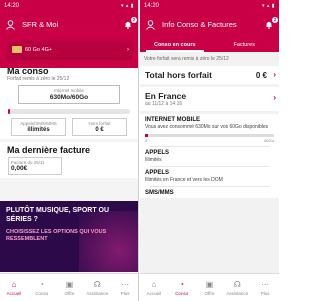 The height and width of the screenshot is (301, 320). What do you see at coordinates (38, 79) in the screenshot?
I see `reset-note: Forfait remis à zéro le 25/12` at bounding box center [38, 79].